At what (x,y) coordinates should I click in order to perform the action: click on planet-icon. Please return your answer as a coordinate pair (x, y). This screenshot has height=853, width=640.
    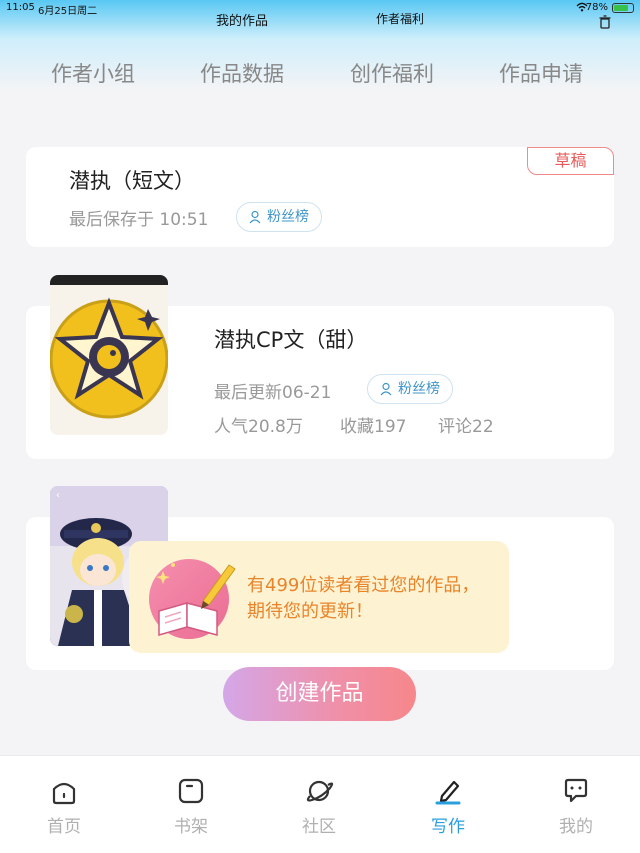
    Looking at the image, I should click on (320, 791).